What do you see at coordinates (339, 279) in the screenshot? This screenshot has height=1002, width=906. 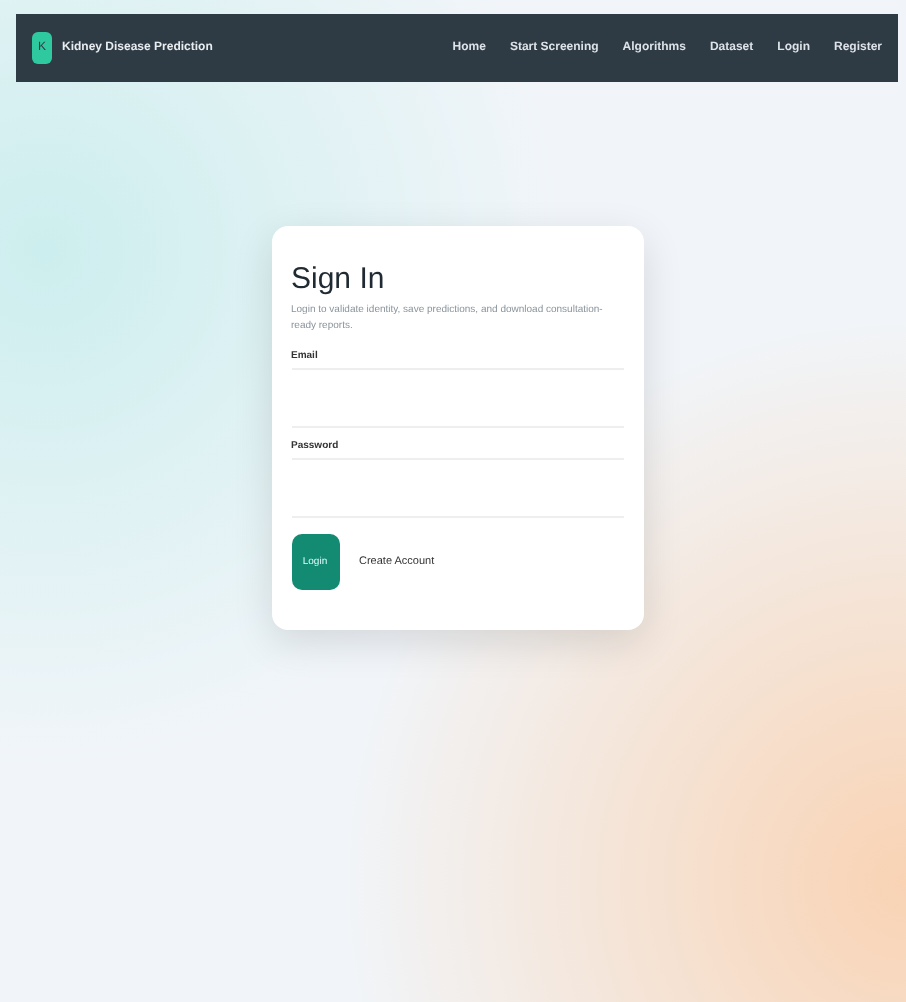 I see `card-title: Sign In` at bounding box center [339, 279].